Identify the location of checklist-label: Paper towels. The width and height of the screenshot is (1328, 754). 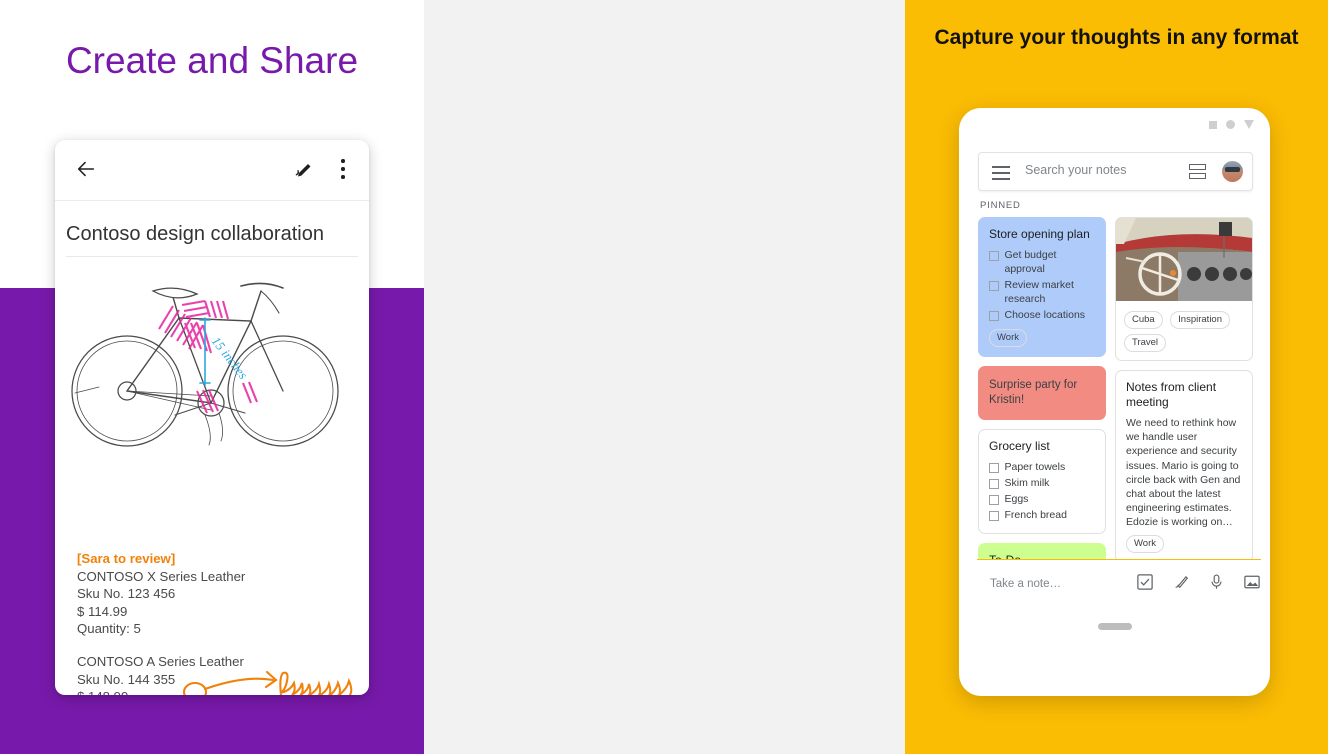
(1035, 467).